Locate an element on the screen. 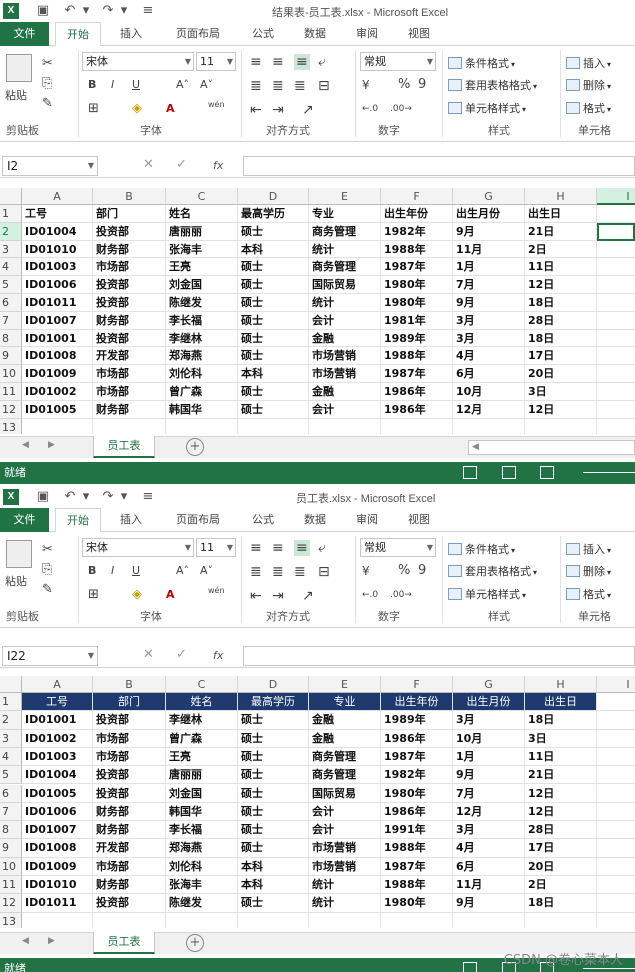 This screenshot has height=972, width=635. enter-icon: ✓ is located at coordinates (181, 654).